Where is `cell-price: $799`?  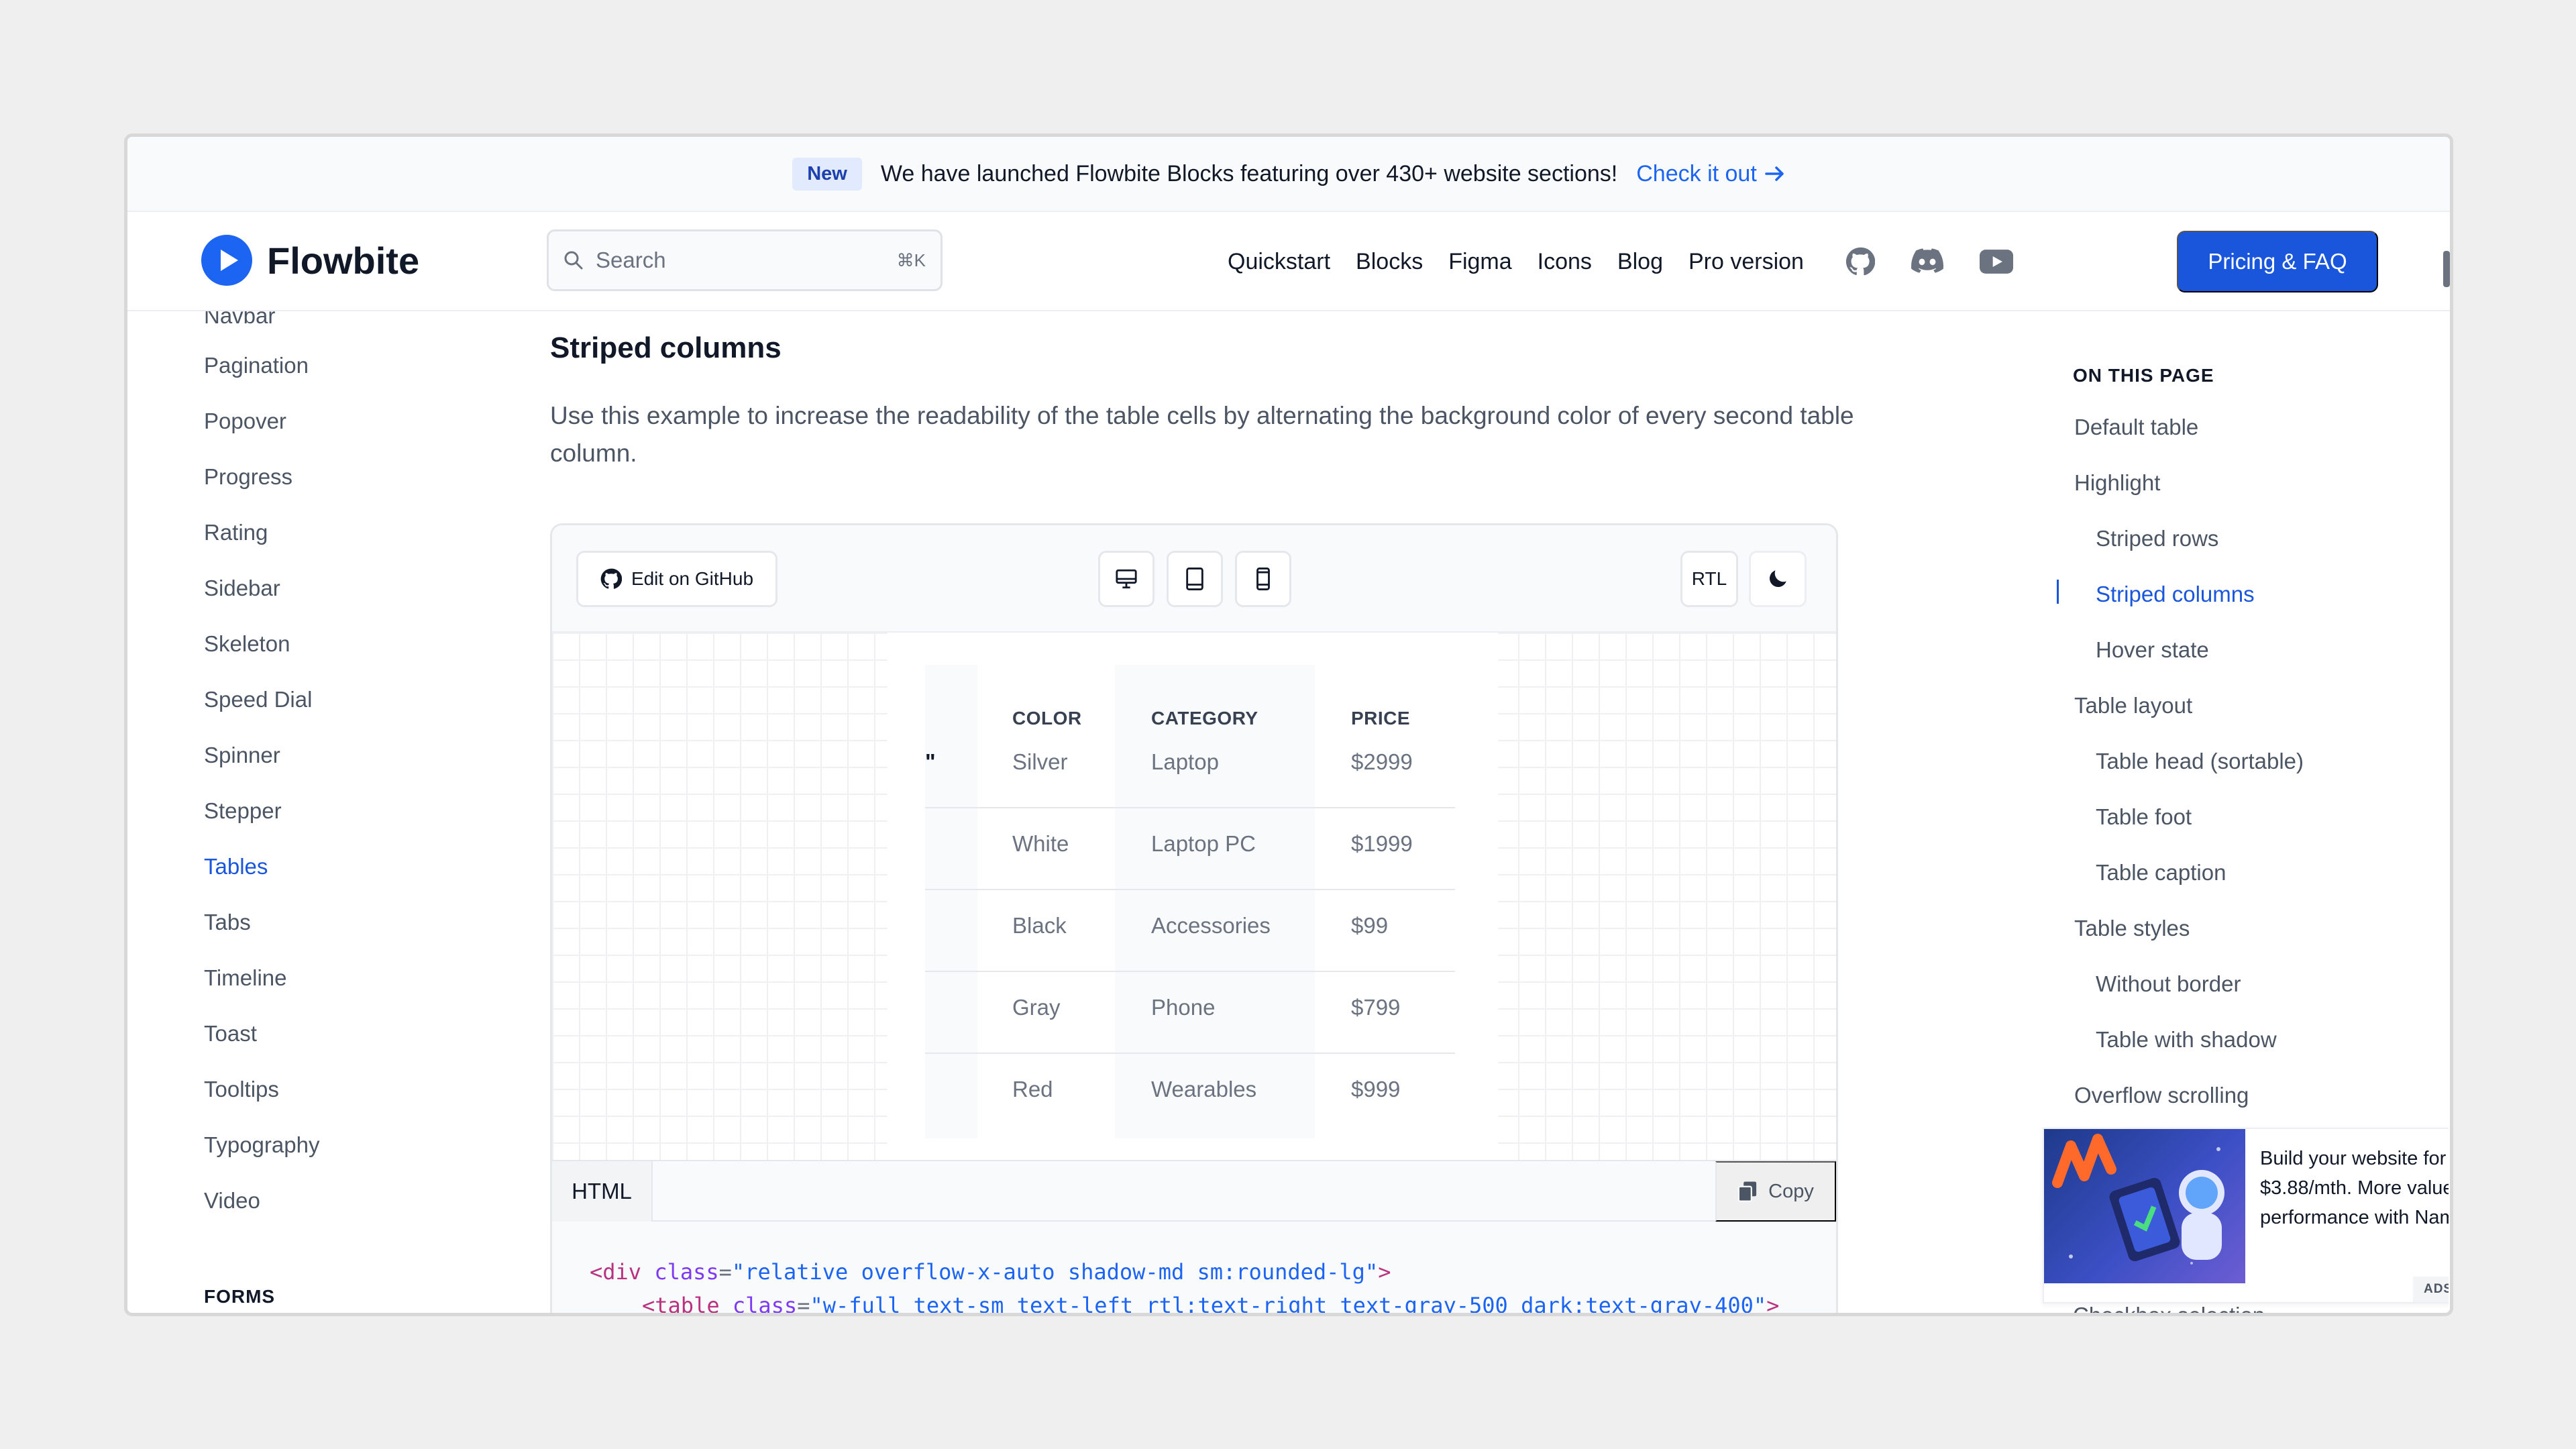 cell-price: $799 is located at coordinates (1376, 1007).